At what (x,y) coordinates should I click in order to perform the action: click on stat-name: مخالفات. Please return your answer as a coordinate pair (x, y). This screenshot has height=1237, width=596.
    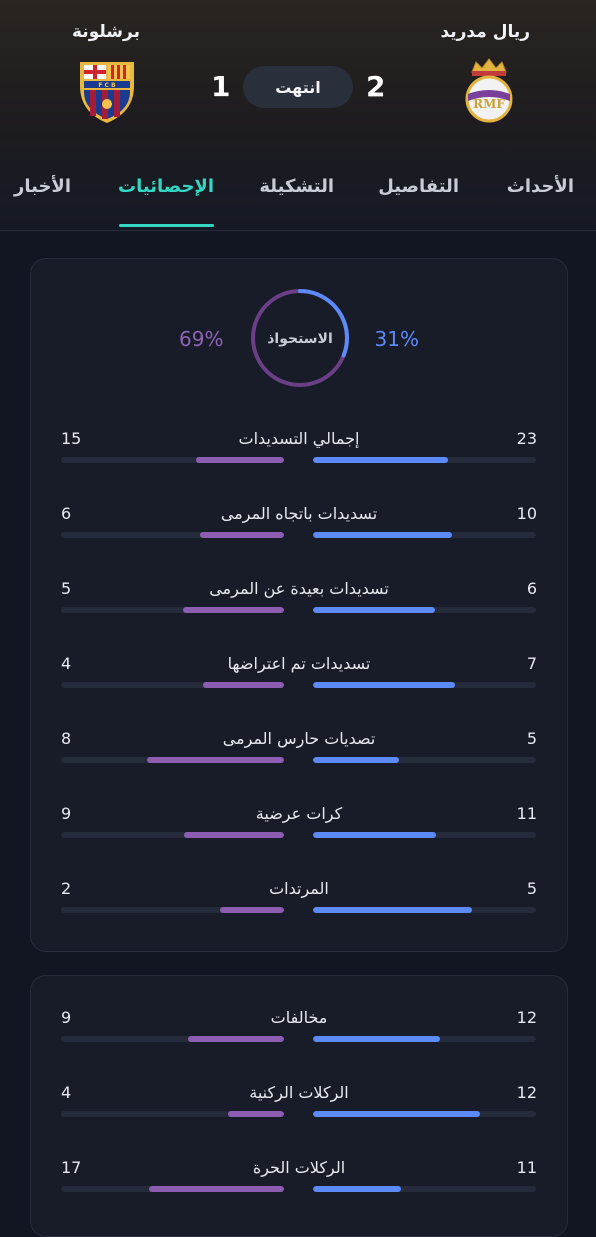
    Looking at the image, I should click on (299, 1017).